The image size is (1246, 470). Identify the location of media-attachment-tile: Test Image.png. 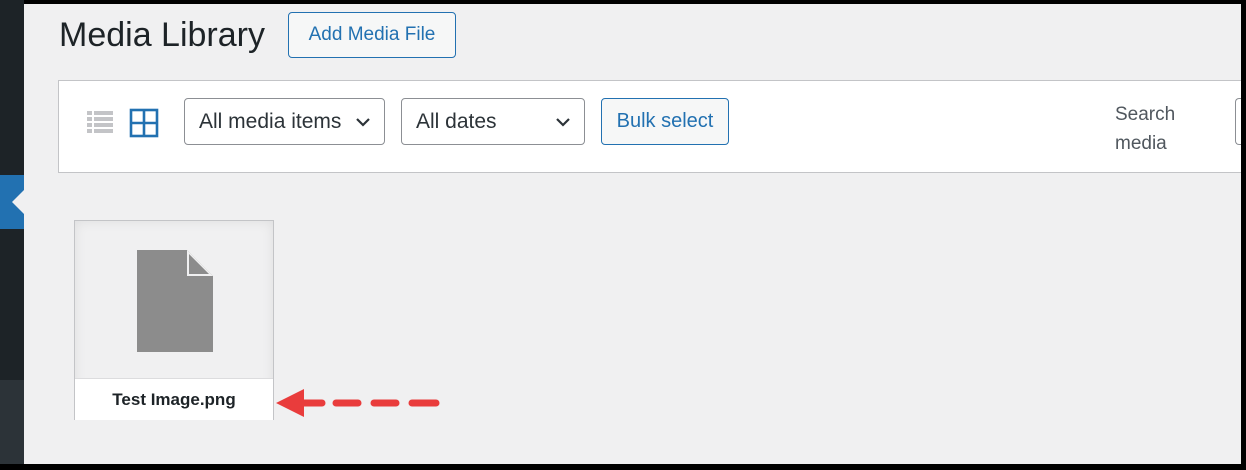
(174, 320).